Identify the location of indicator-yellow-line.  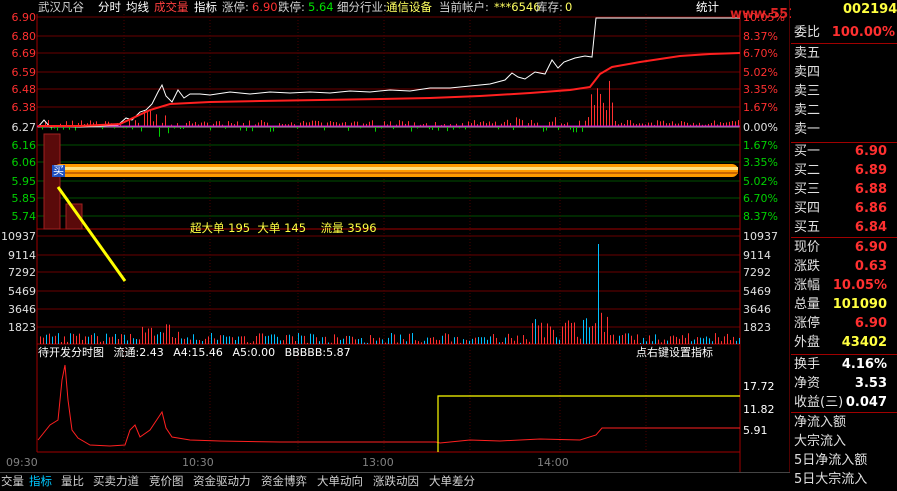
(589, 424).